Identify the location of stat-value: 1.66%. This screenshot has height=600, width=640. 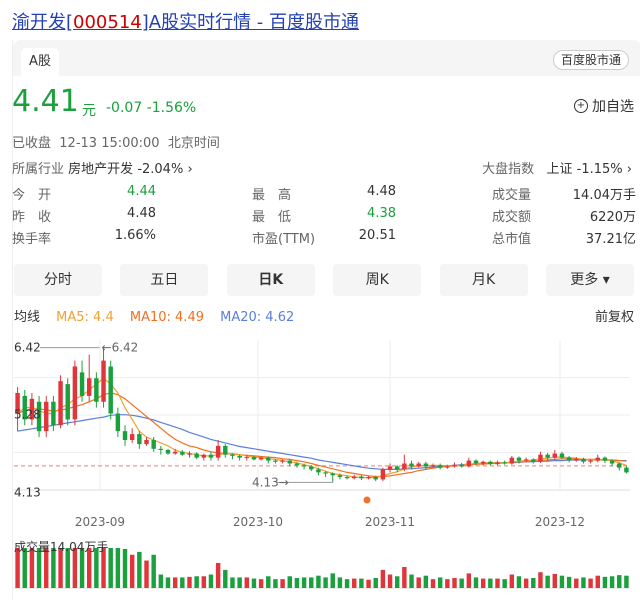
(135, 235).